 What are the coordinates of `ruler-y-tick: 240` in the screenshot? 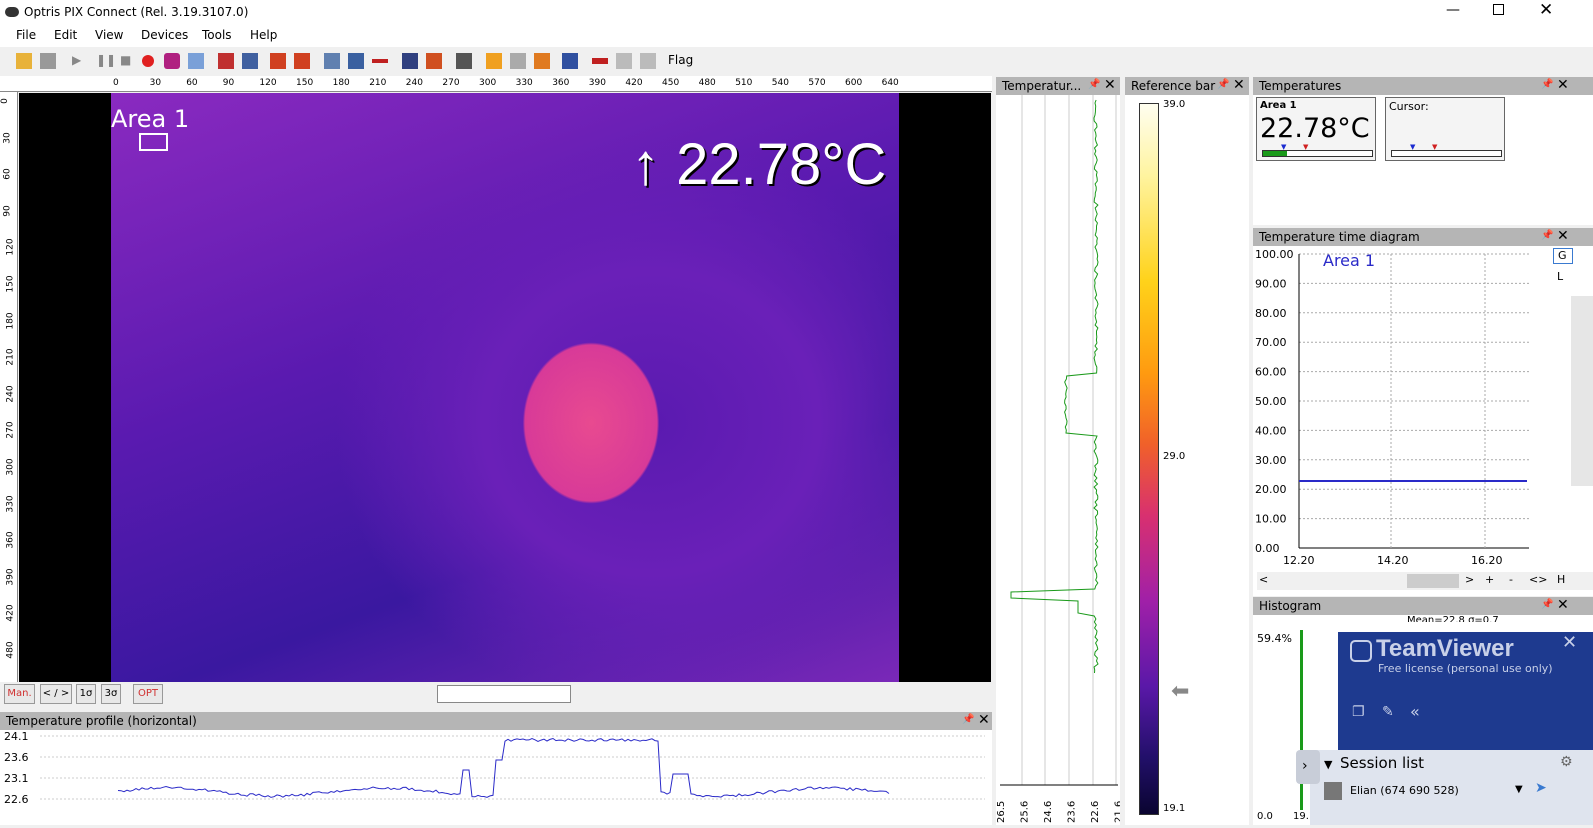 It's located at (11, 393).